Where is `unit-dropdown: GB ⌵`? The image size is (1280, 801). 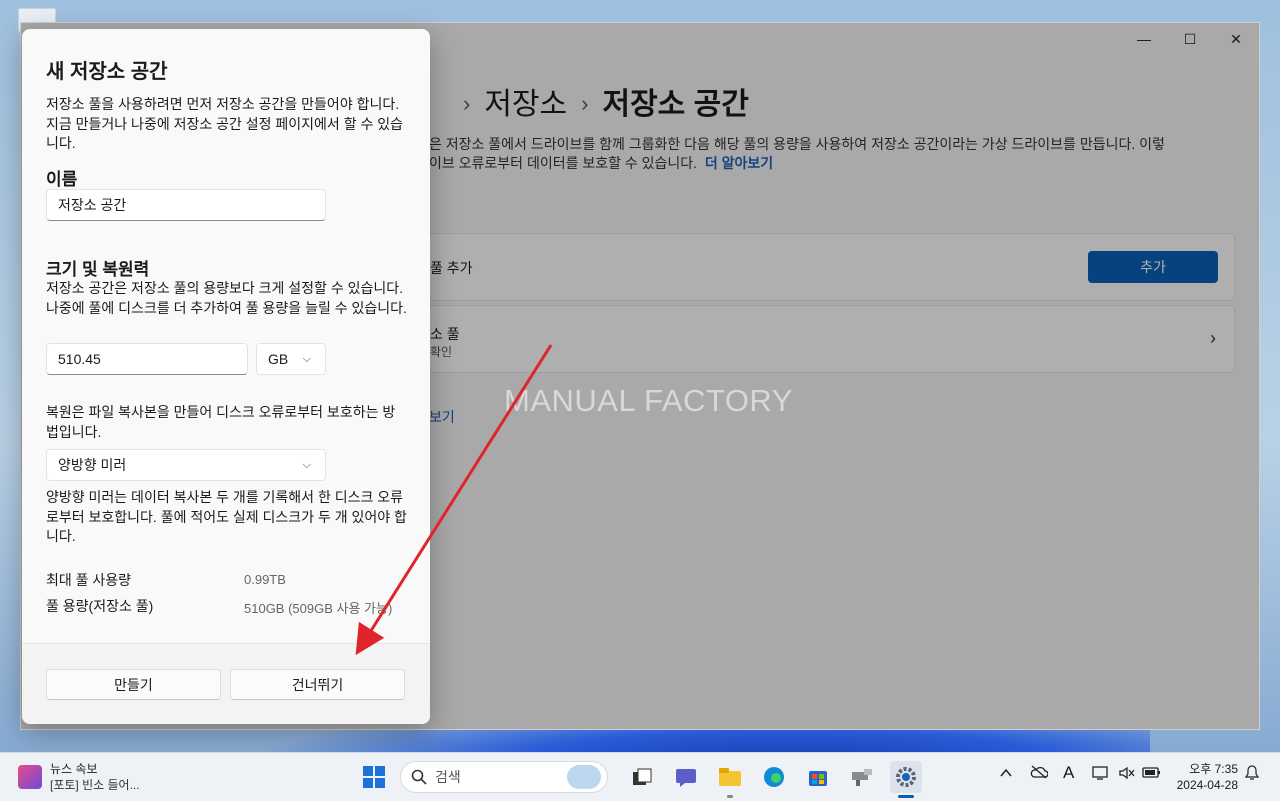
unit-dropdown: GB ⌵ is located at coordinates (291, 359).